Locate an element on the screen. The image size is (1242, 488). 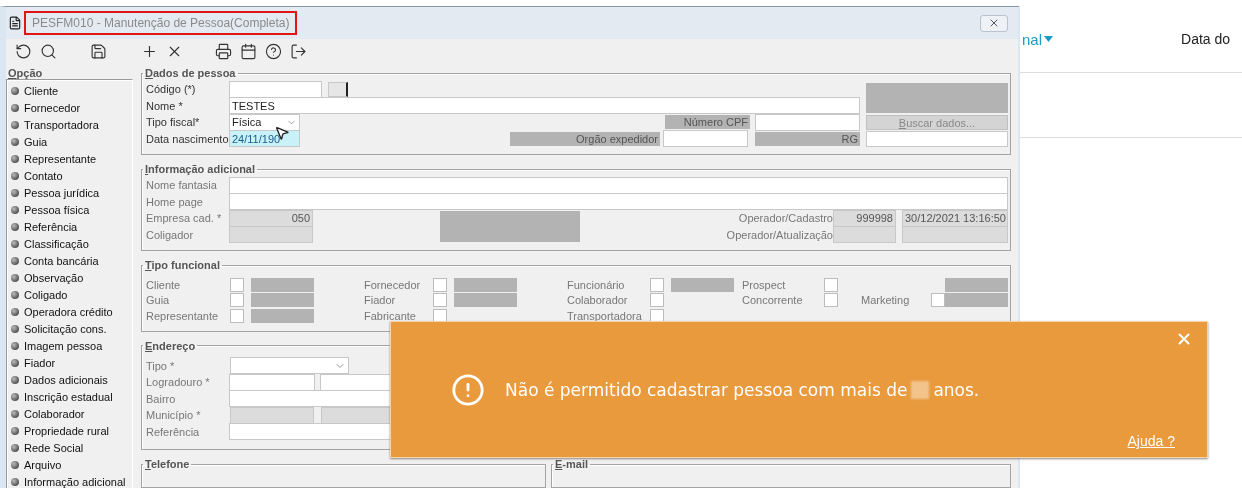
sidebar-item: Conta bancária is located at coordinates (71, 260).